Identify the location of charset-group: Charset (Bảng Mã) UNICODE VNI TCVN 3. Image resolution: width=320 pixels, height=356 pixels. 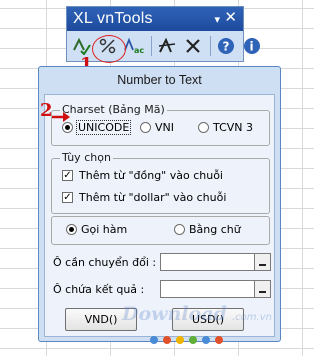
(160, 124).